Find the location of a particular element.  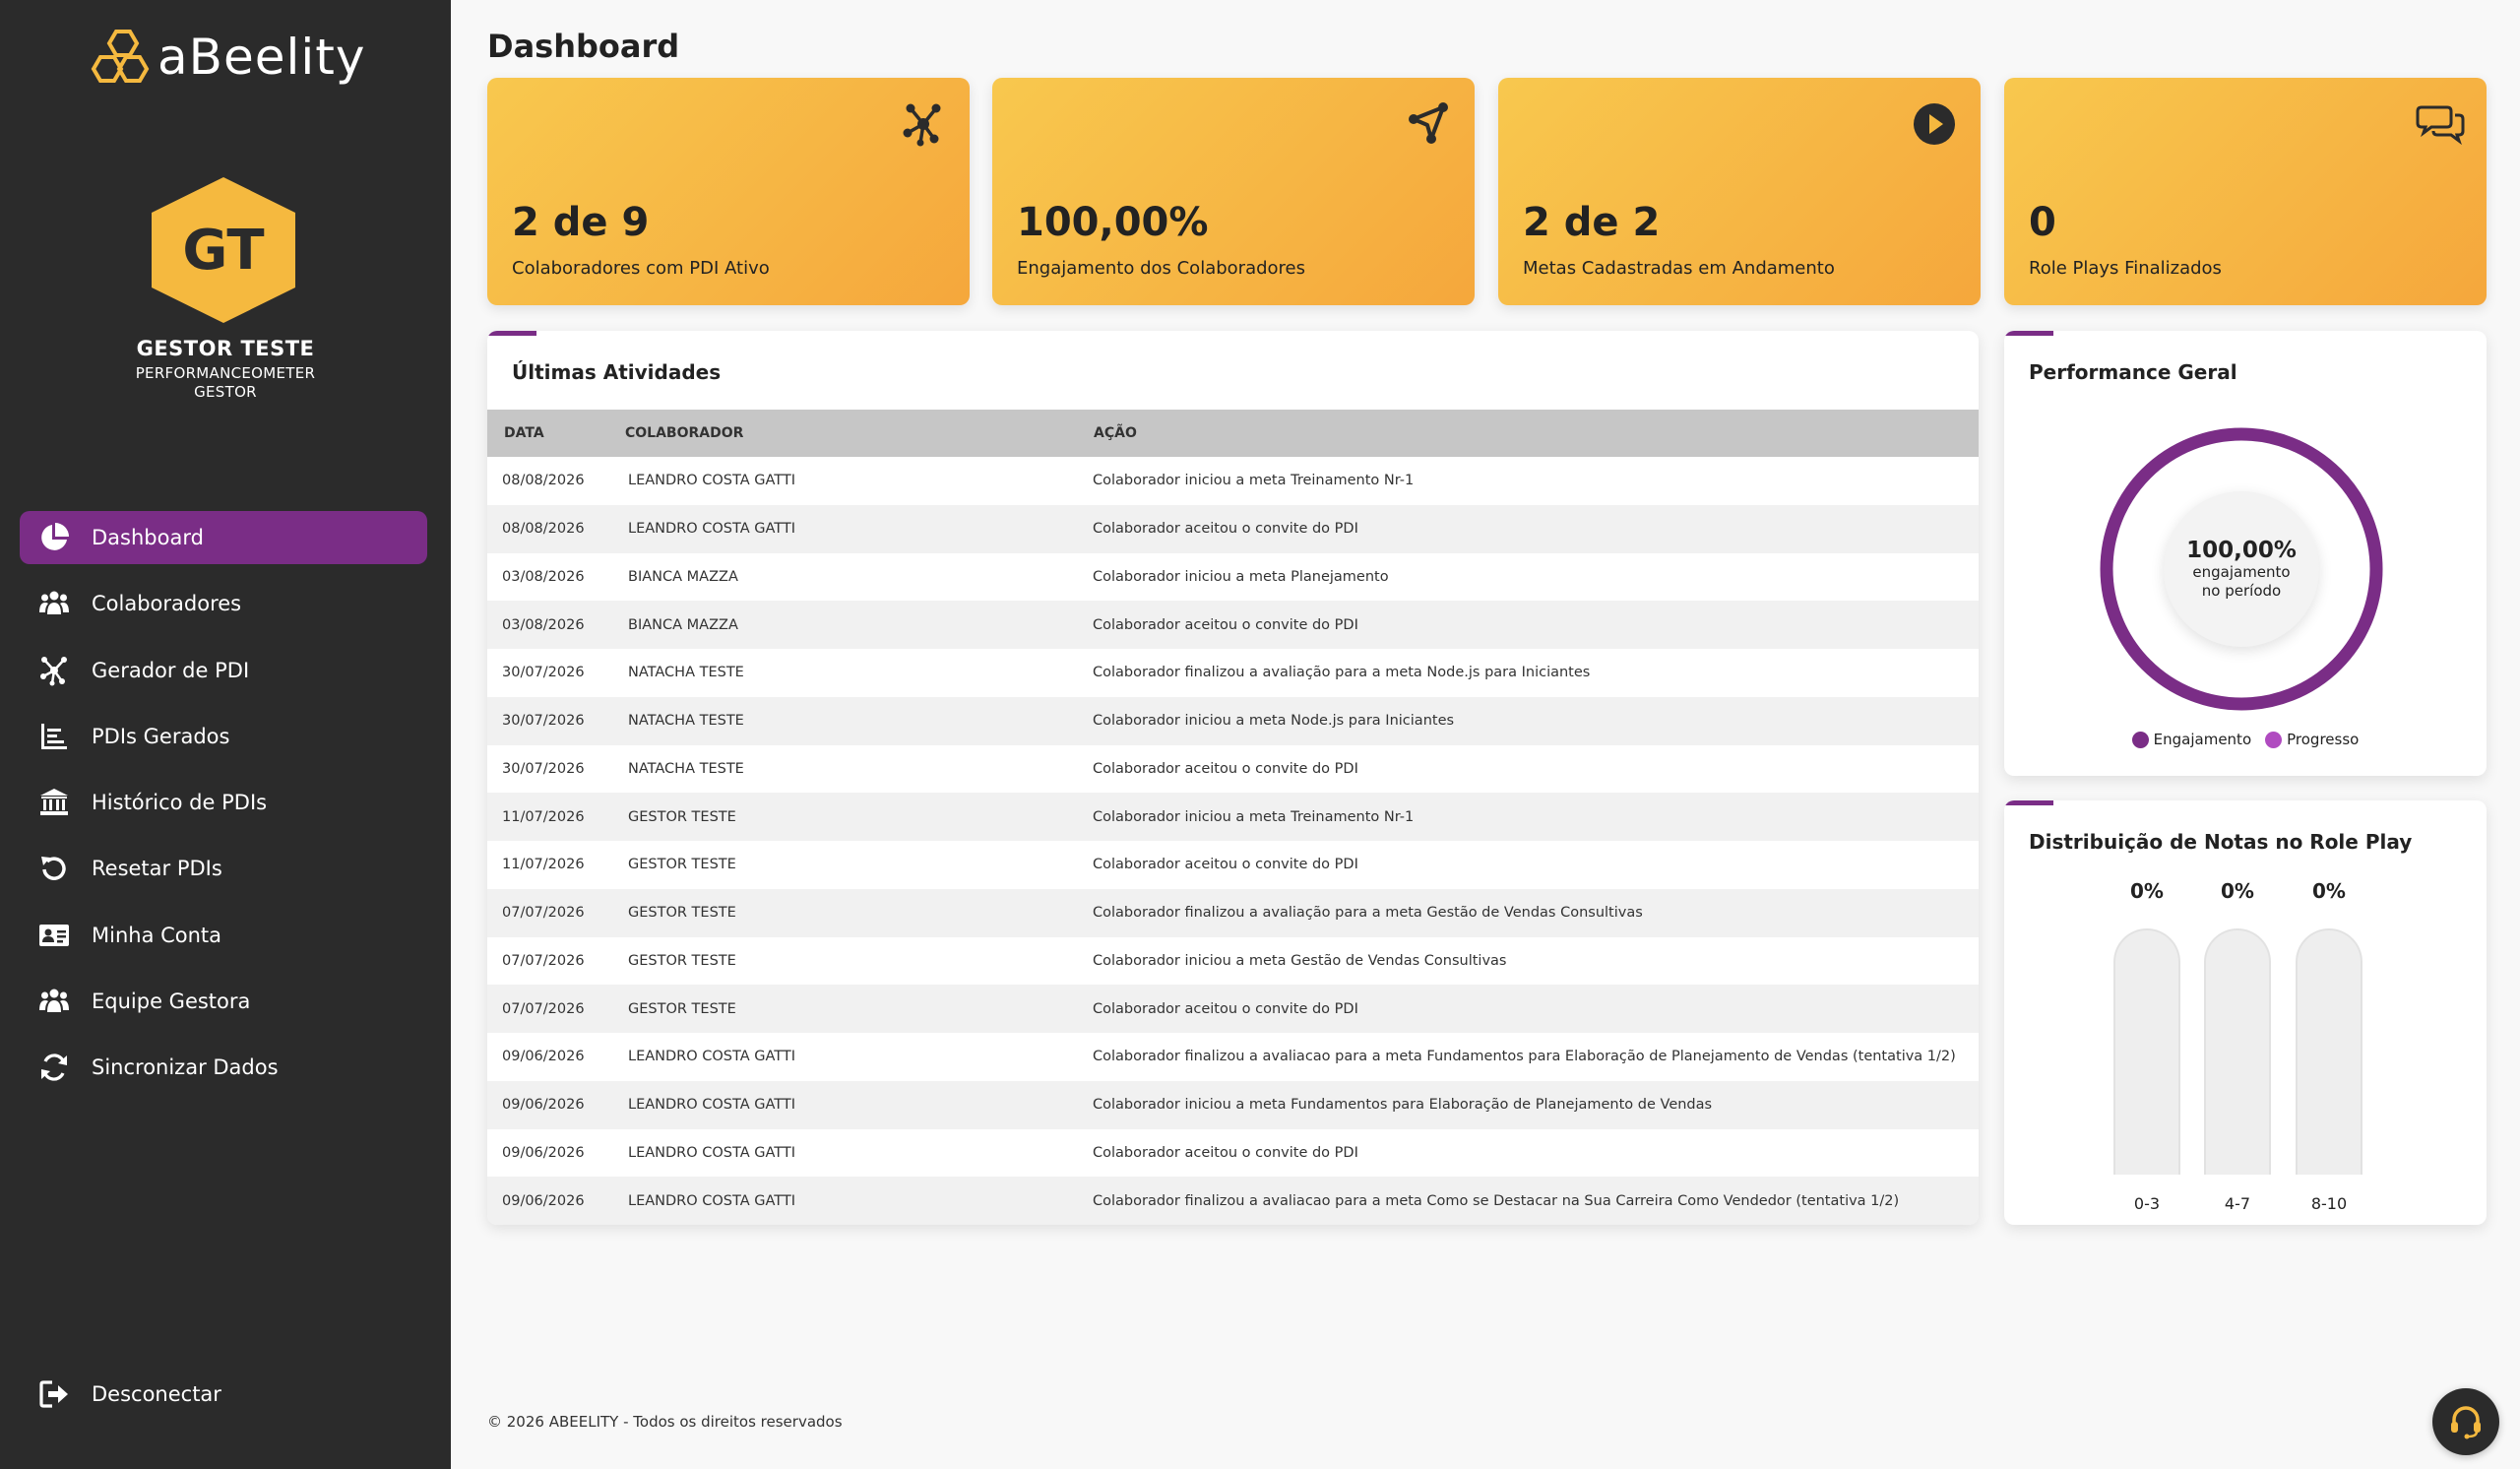

user-name: GESTOR TESTE is located at coordinates (225, 348).